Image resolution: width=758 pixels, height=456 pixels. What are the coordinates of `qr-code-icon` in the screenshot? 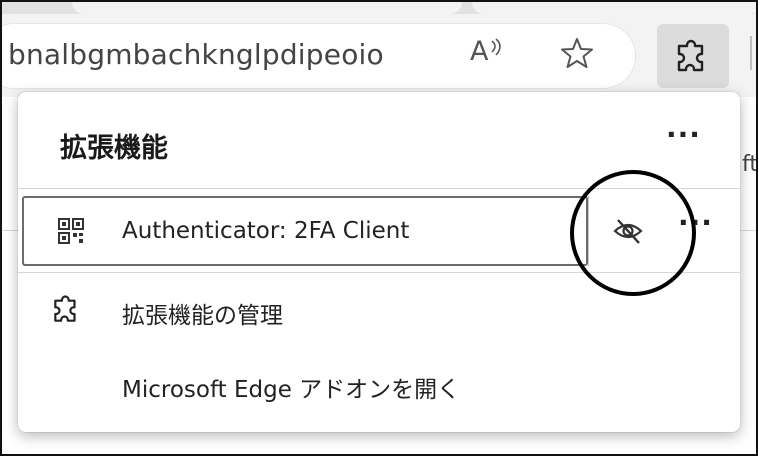 It's located at (71, 231).